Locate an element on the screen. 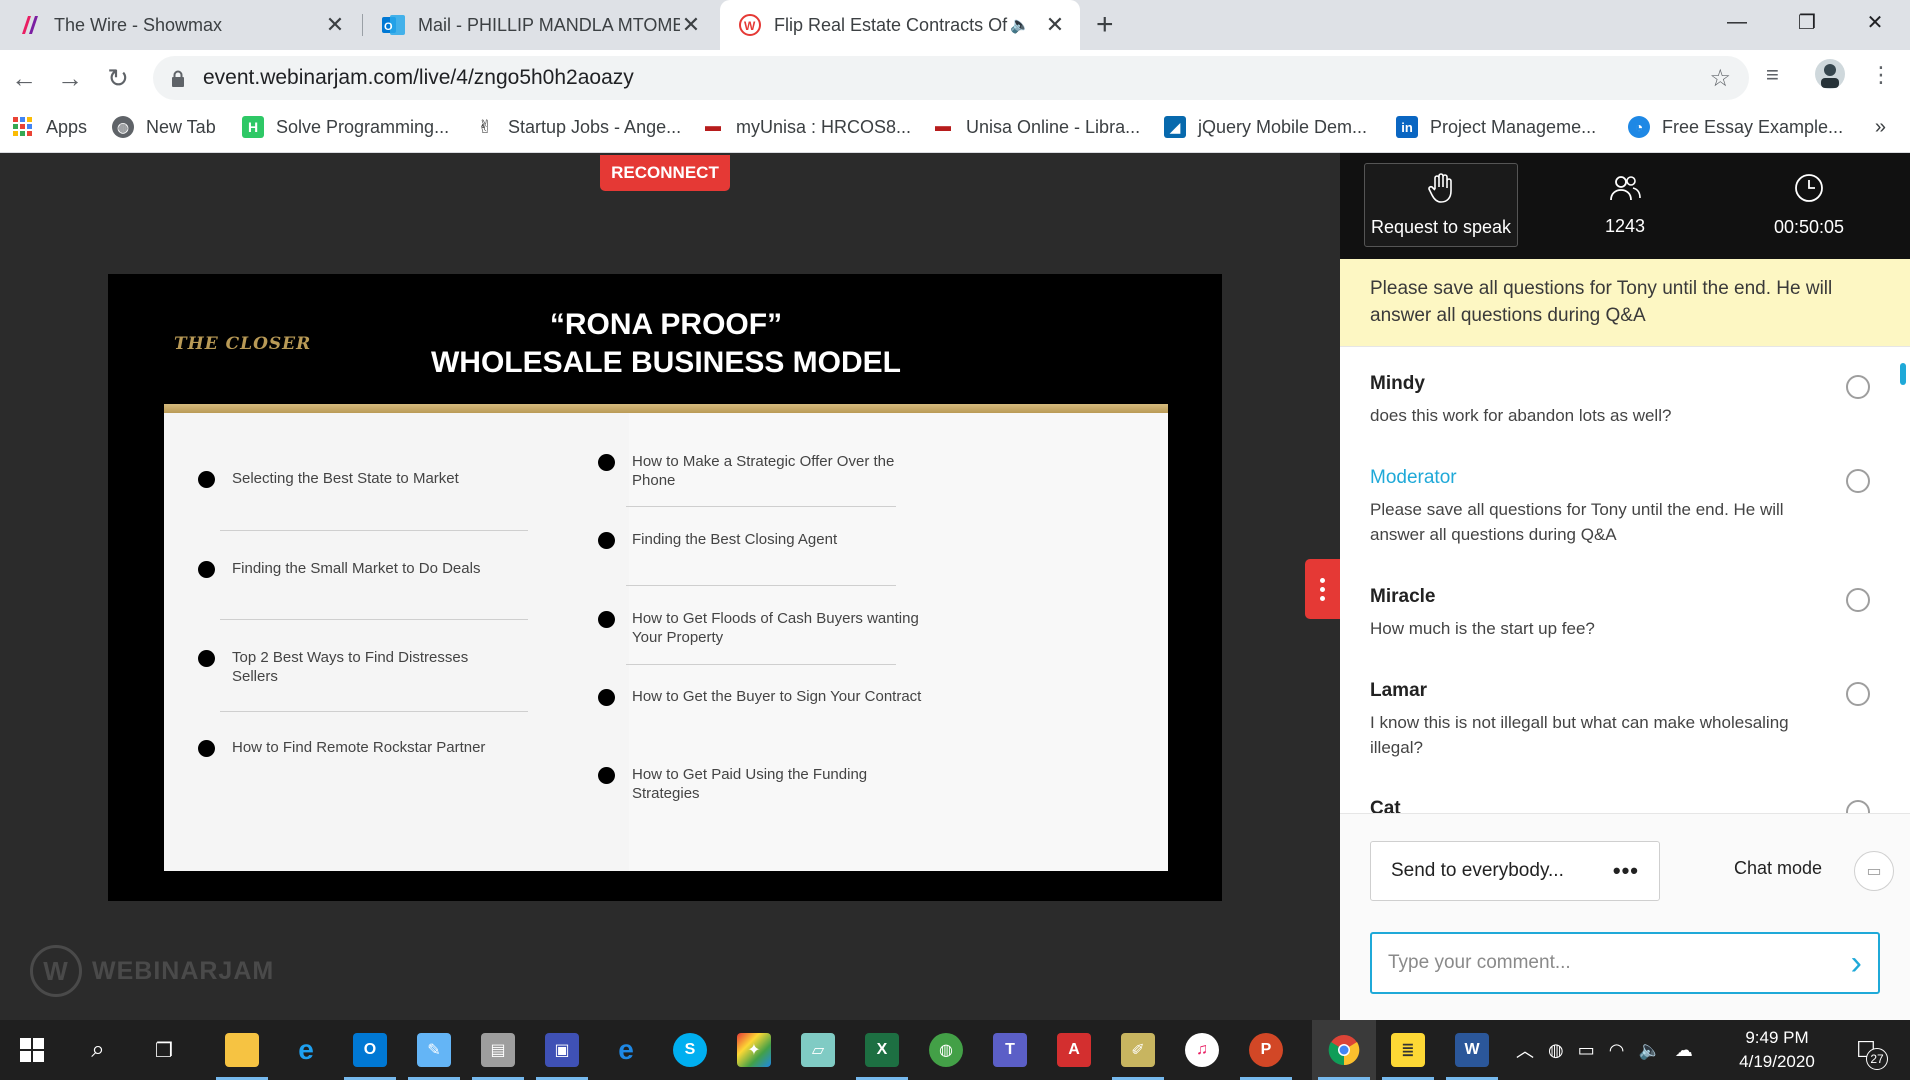 The image size is (1910, 1080). outlook-app-icon: O is located at coordinates (370, 1050).